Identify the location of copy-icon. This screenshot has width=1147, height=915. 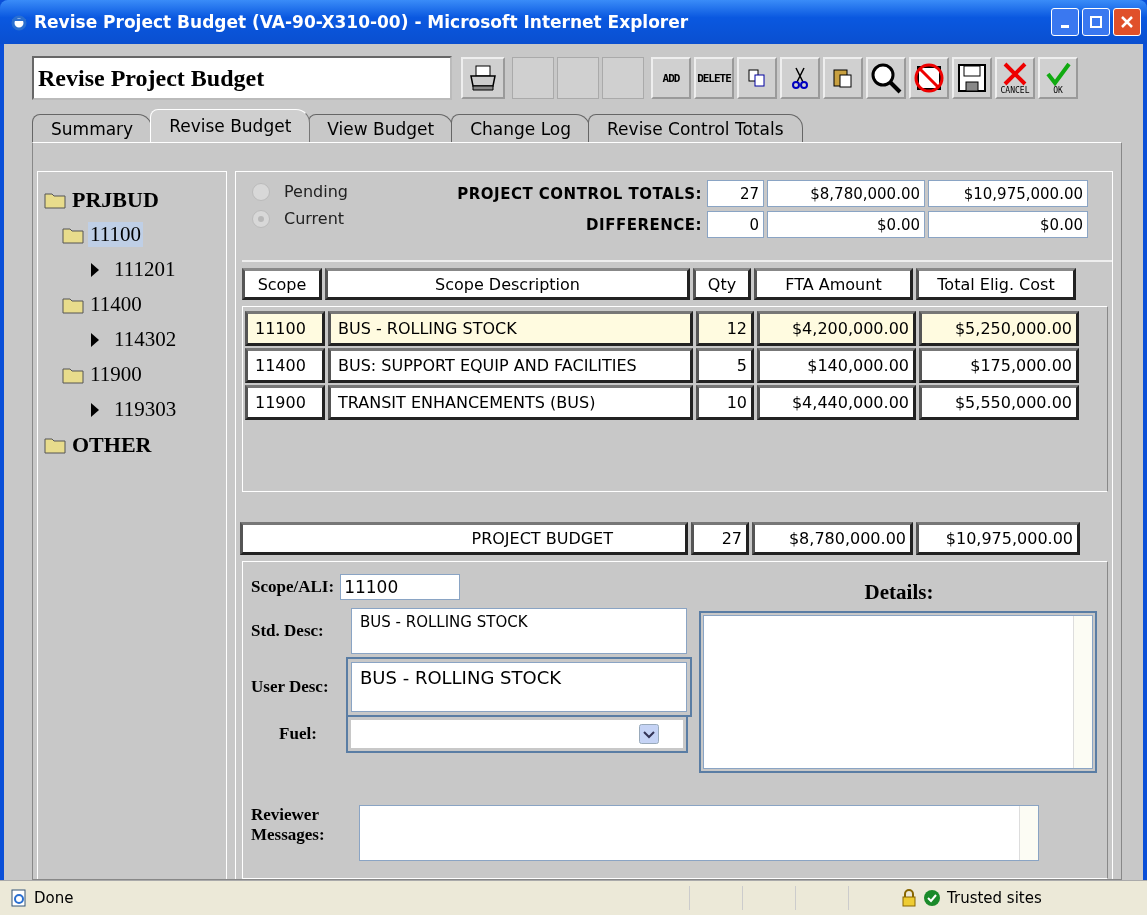
(757, 78).